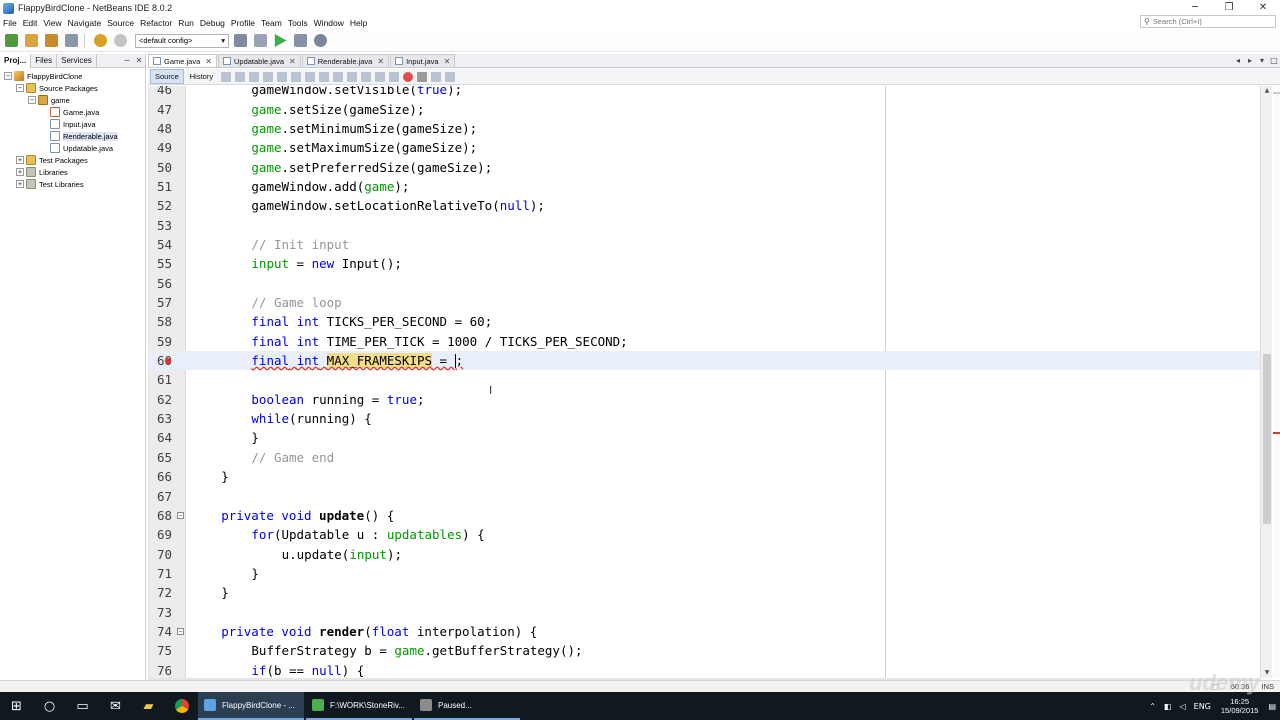  What do you see at coordinates (358, 23) in the screenshot?
I see `menu-help: Help` at bounding box center [358, 23].